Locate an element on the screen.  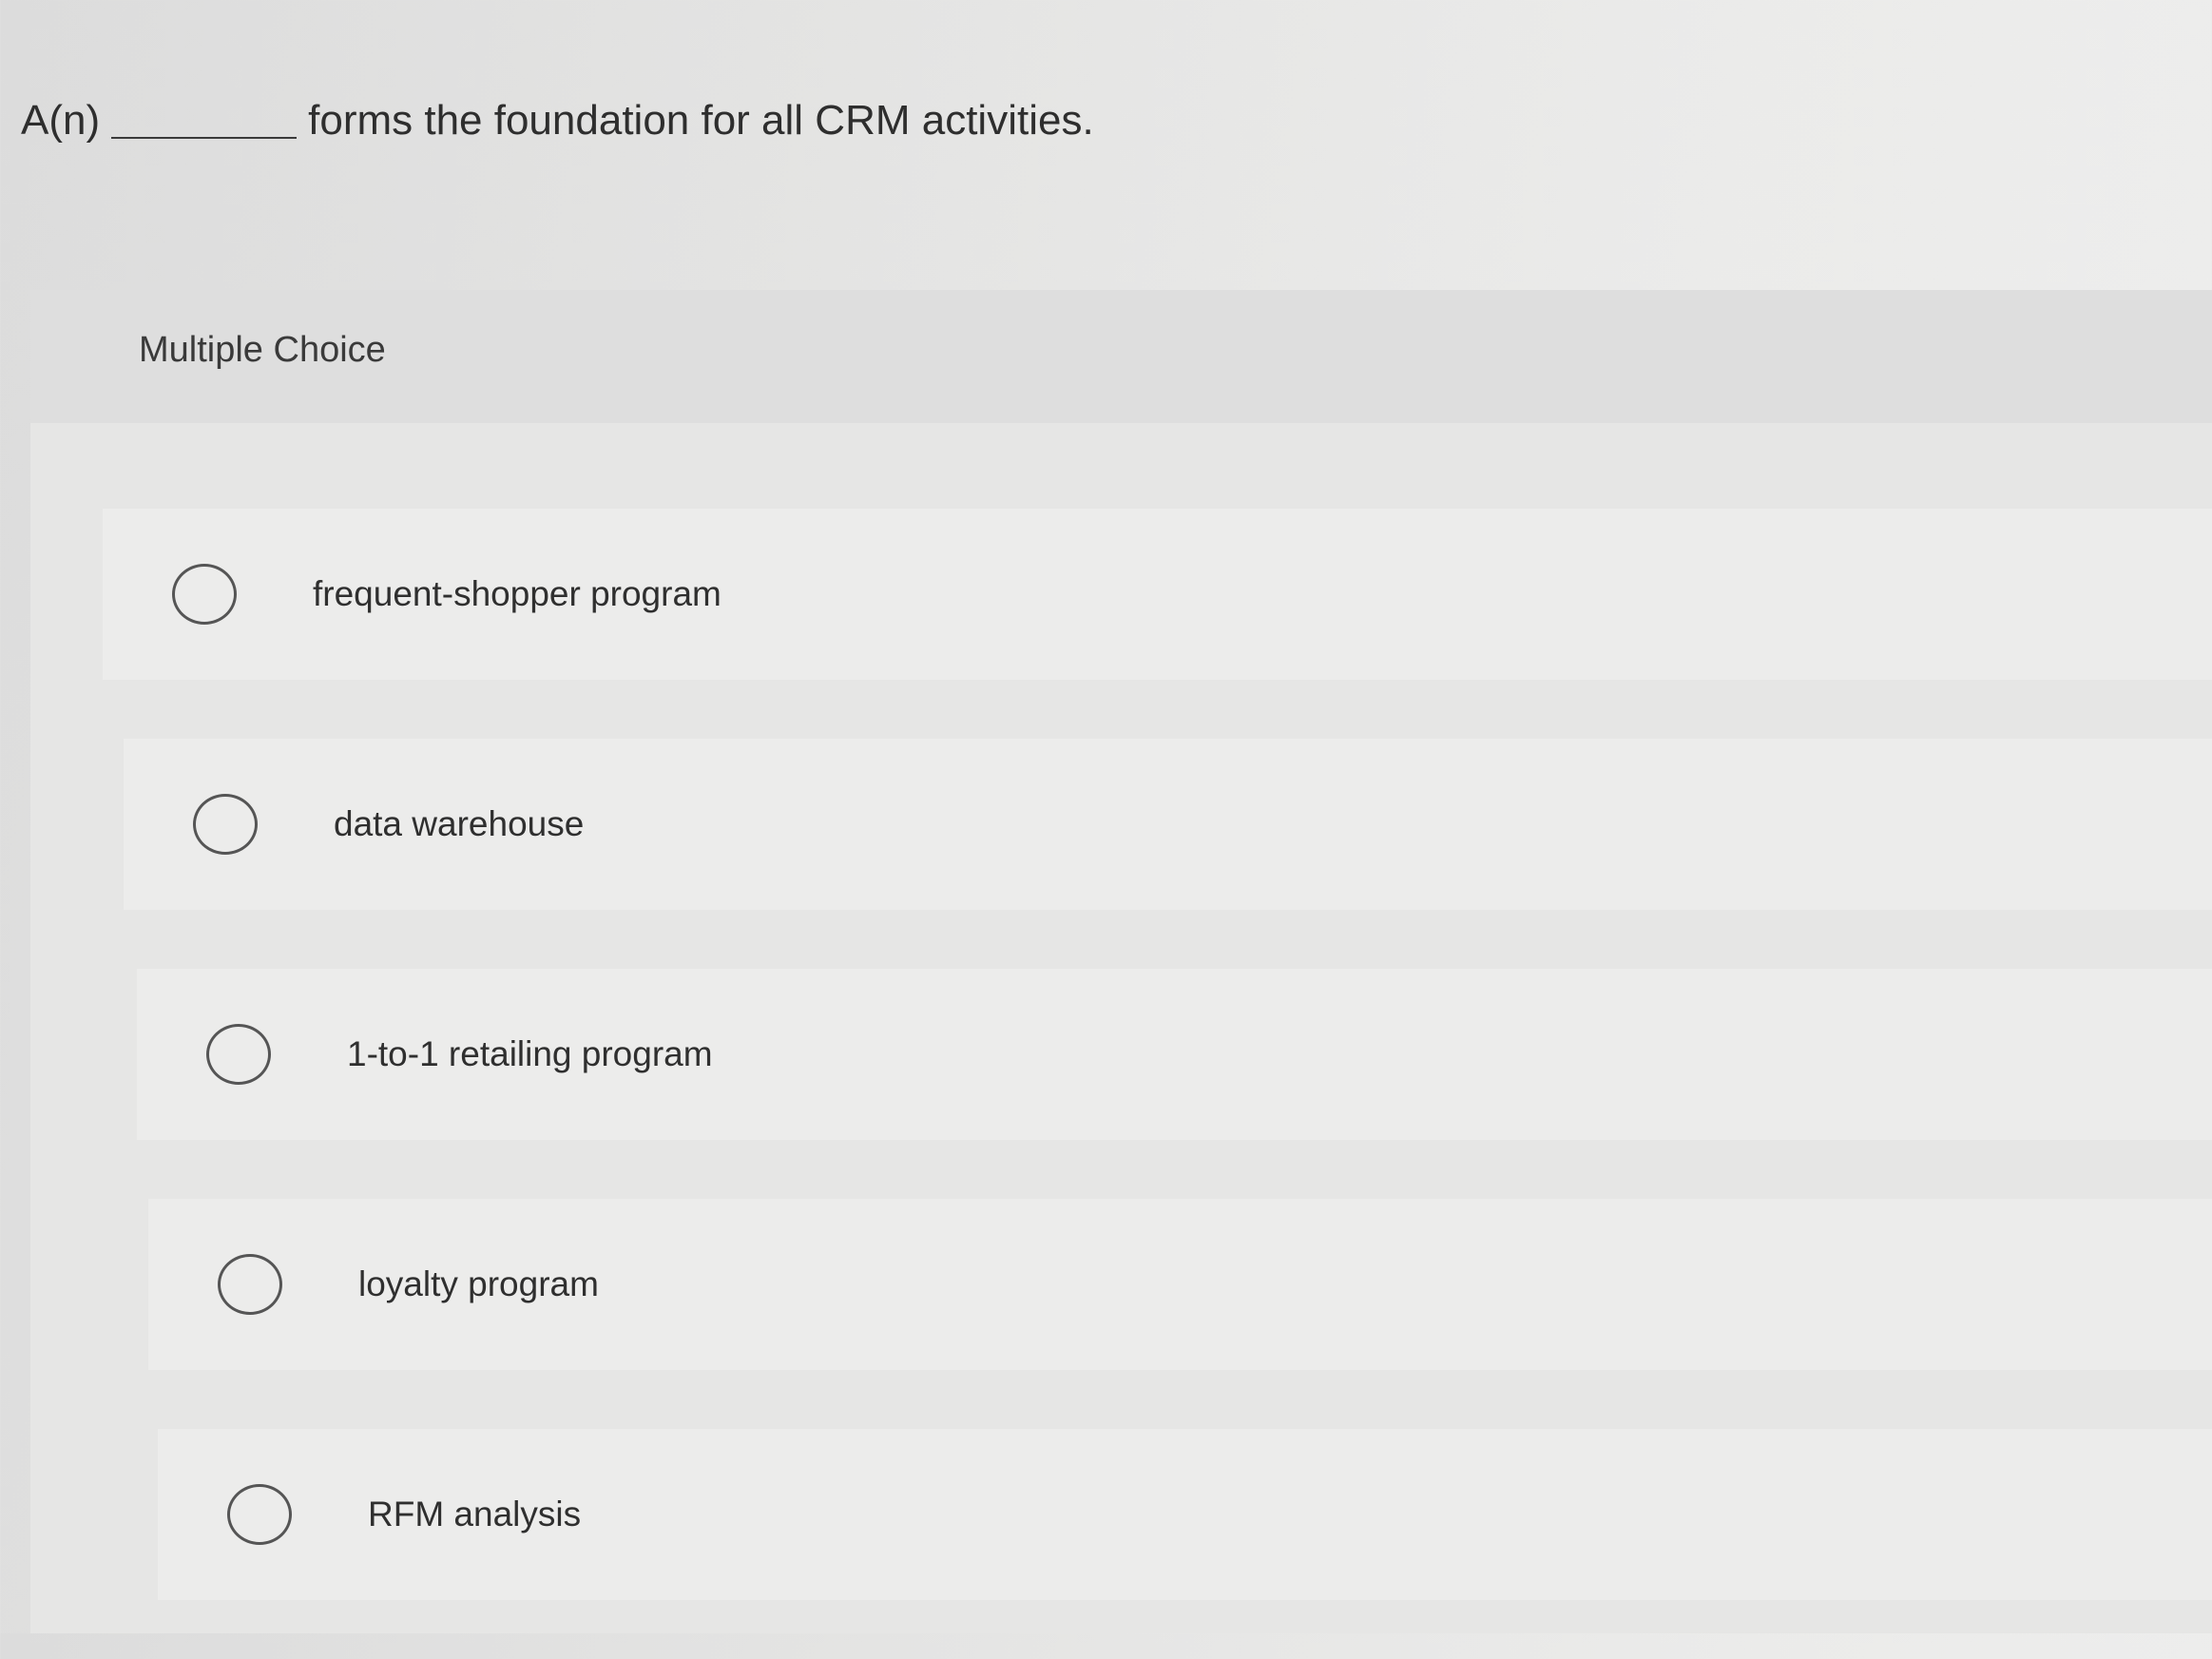
answer-option-data-warehouse: data warehouse is located at coordinates (1168, 825).